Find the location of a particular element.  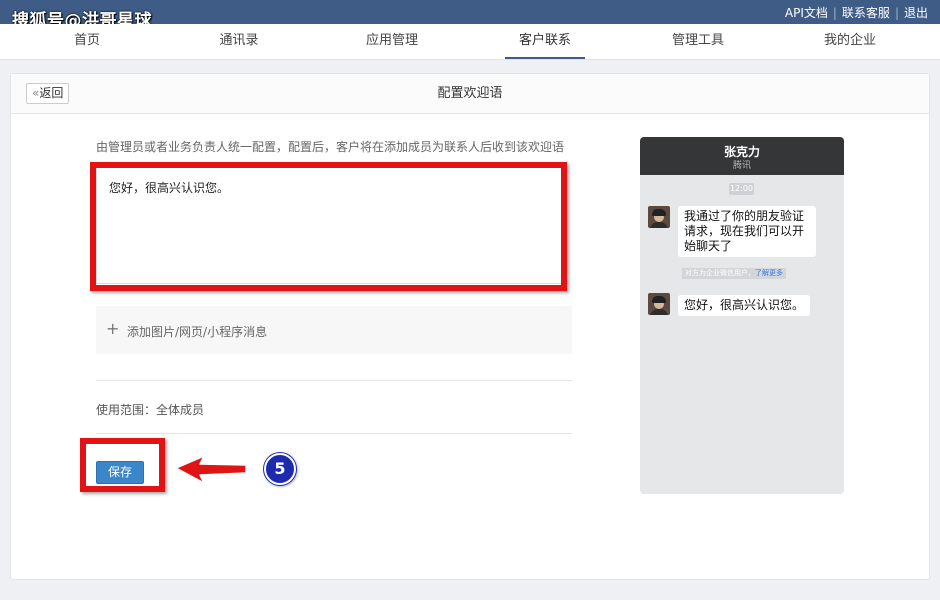

contact-company: 腾讯 is located at coordinates (741, 166).